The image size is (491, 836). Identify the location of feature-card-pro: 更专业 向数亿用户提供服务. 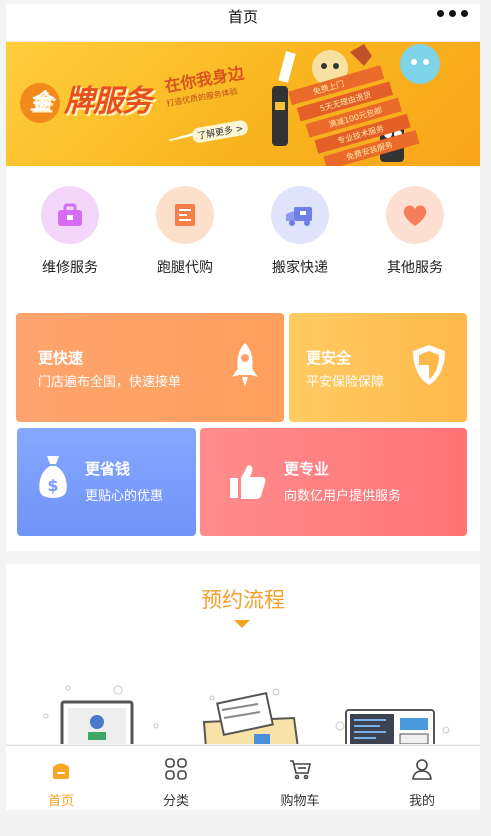
(333, 482).